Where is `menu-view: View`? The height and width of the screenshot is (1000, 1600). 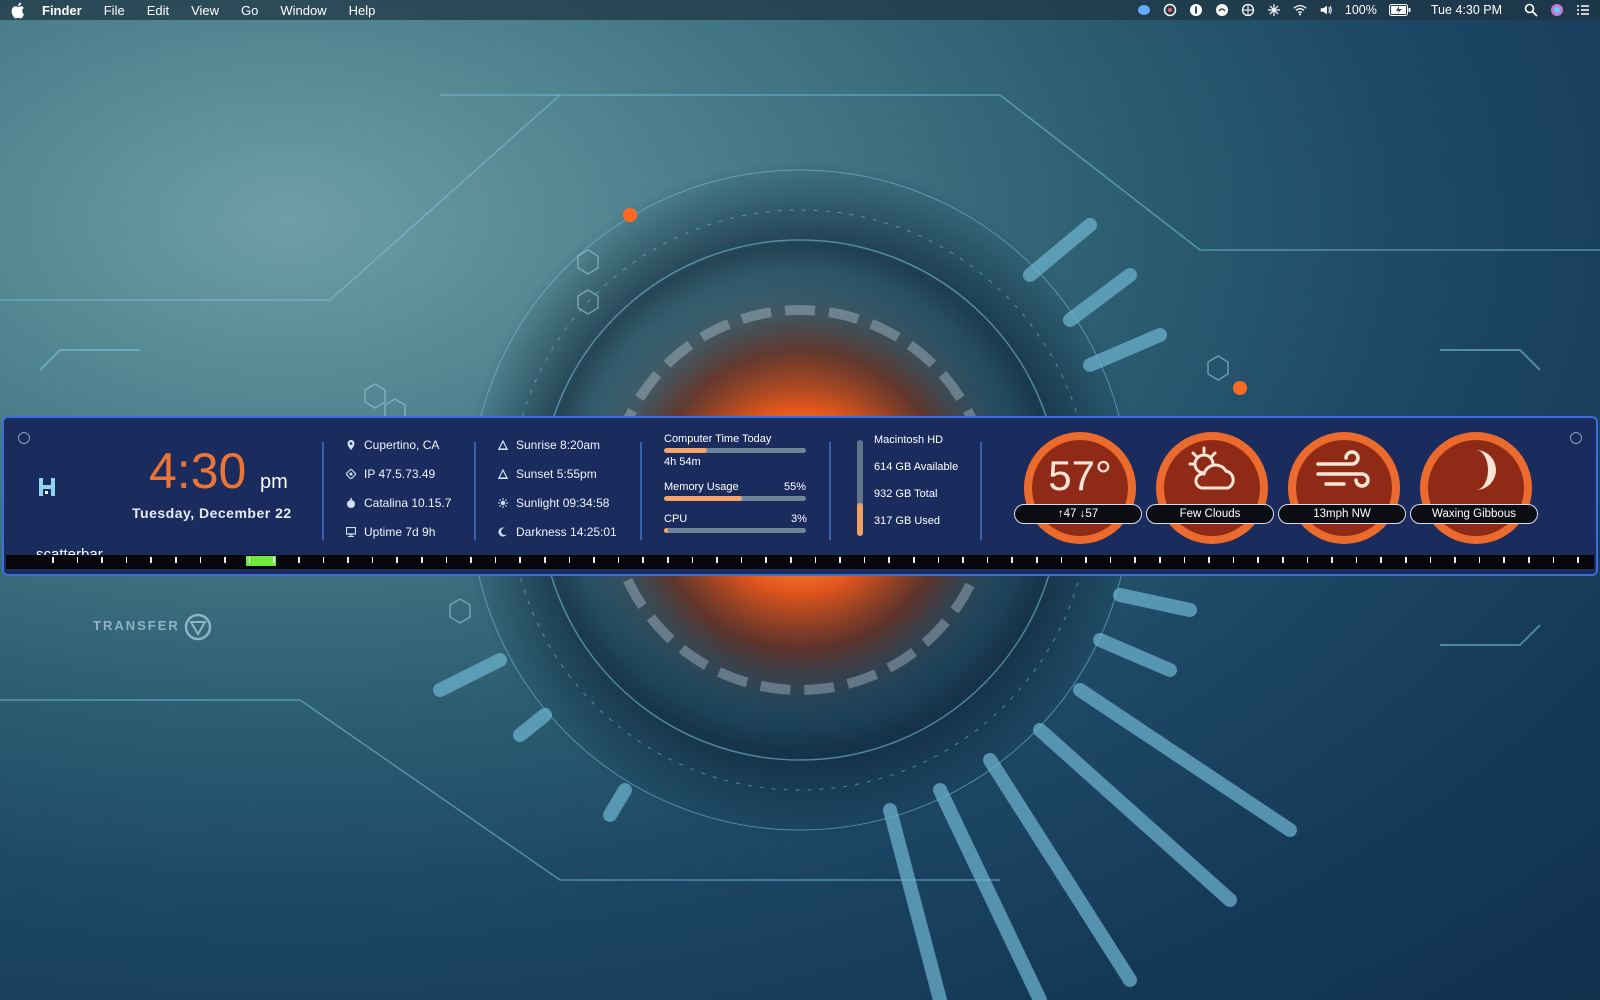
menu-view: View is located at coordinates (205, 10).